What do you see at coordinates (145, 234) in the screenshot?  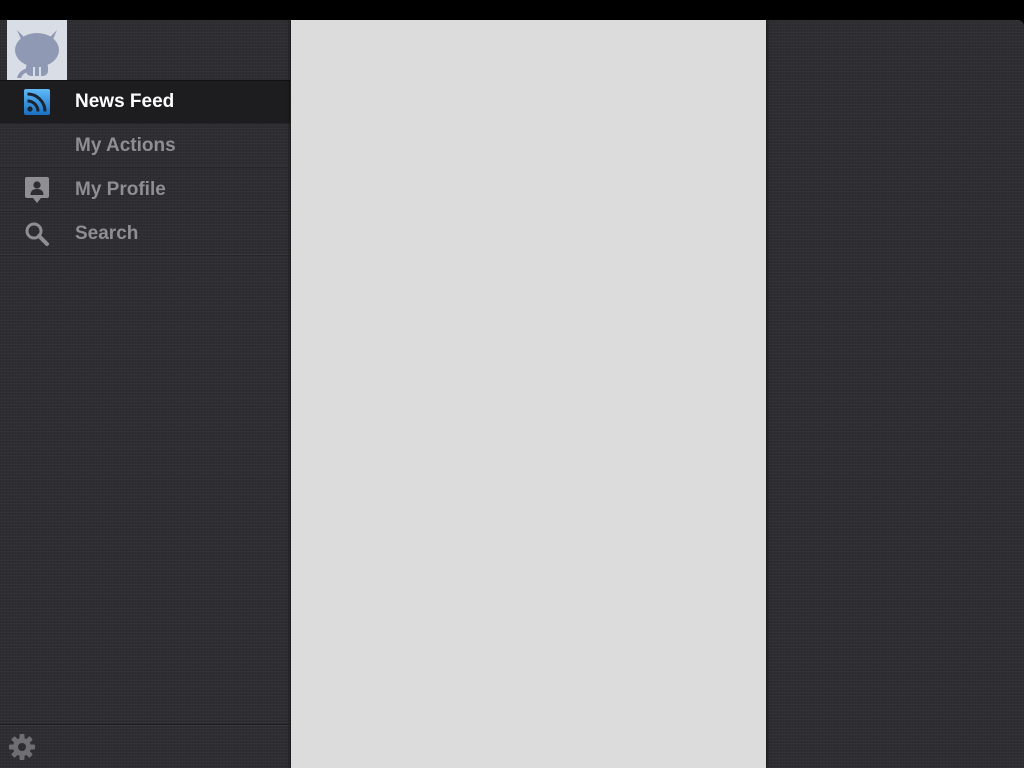 I see `sidebar-item-search: Search` at bounding box center [145, 234].